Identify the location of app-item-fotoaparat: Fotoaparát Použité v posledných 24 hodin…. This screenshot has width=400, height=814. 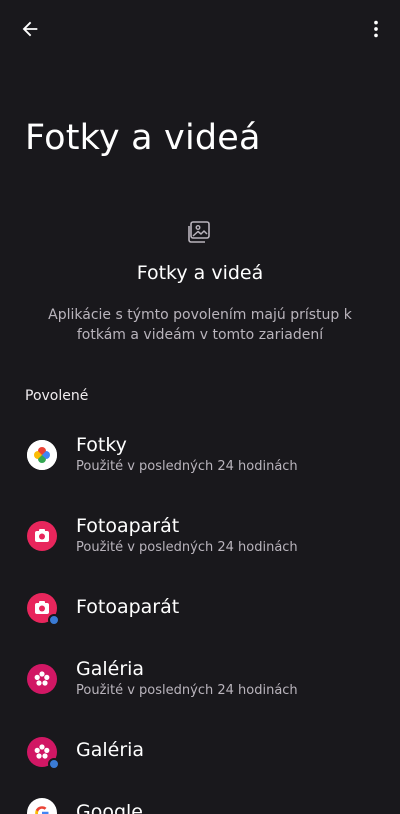
(200, 536).